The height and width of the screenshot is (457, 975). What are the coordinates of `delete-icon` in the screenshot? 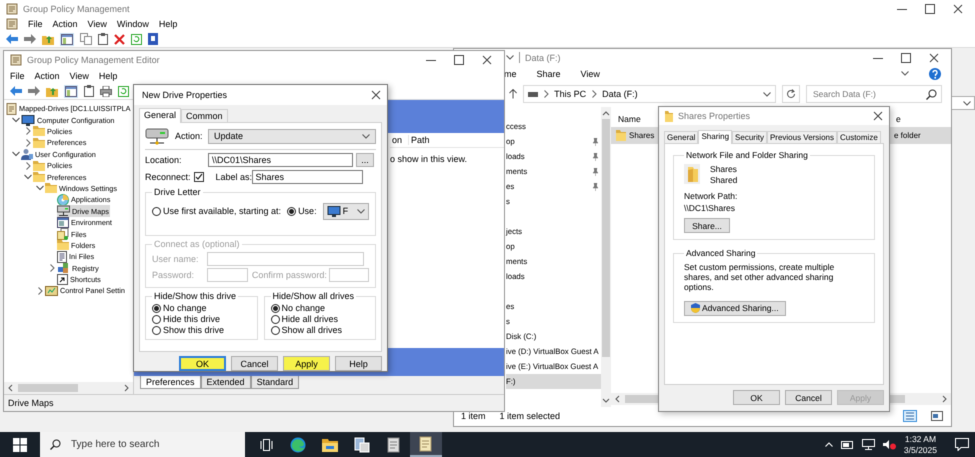 It's located at (119, 39).